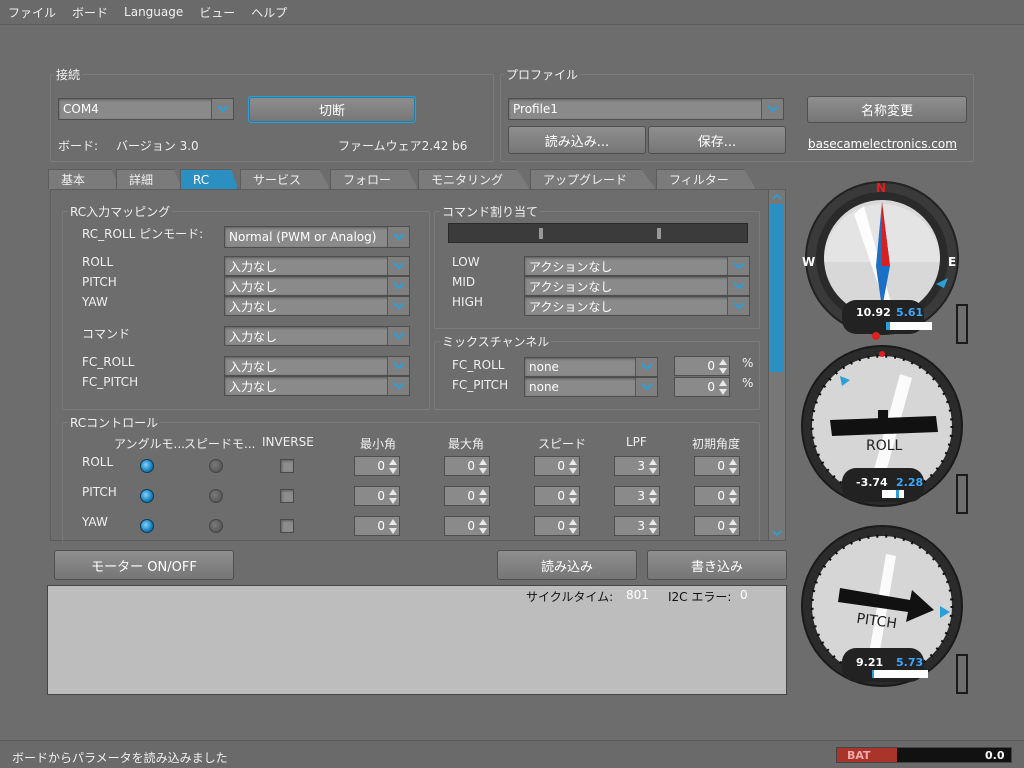 This screenshot has width=1024, height=768. I want to click on mix-amount-fc-roll: 0, so click(702, 366).